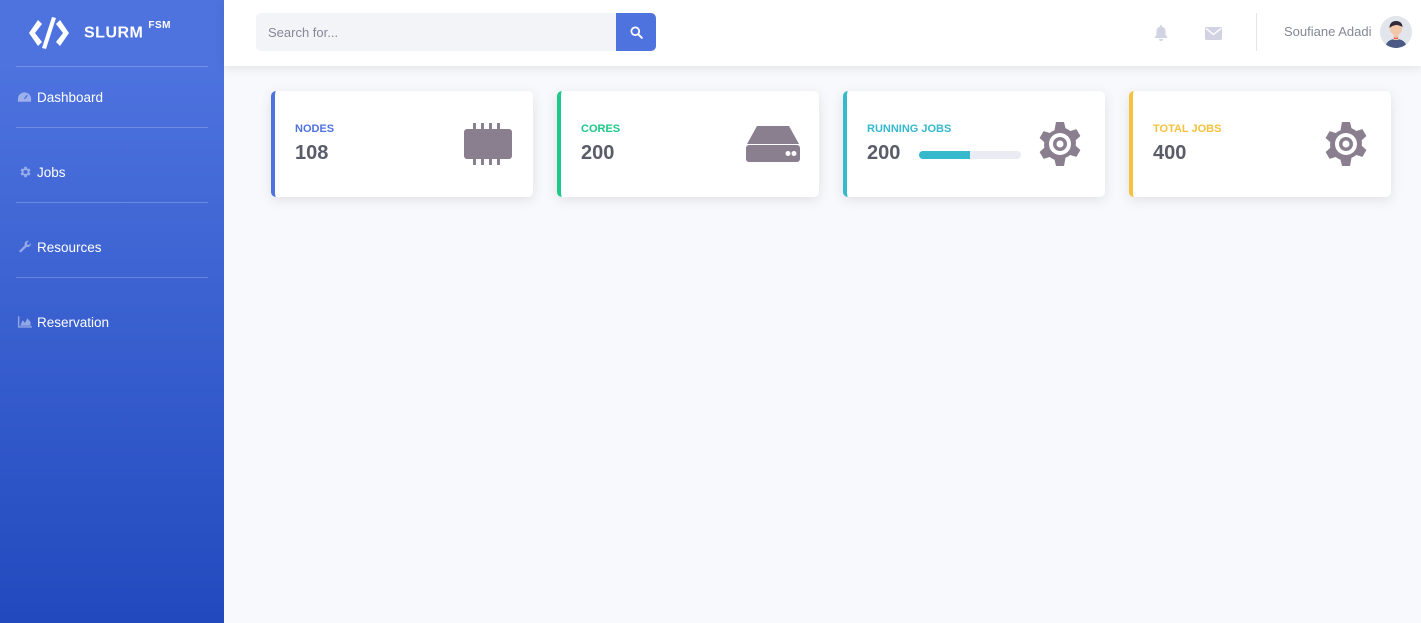 This screenshot has width=1421, height=623. Describe the element at coordinates (112, 322) in the screenshot. I see `sidebar-item-reservation: Reservation` at that location.